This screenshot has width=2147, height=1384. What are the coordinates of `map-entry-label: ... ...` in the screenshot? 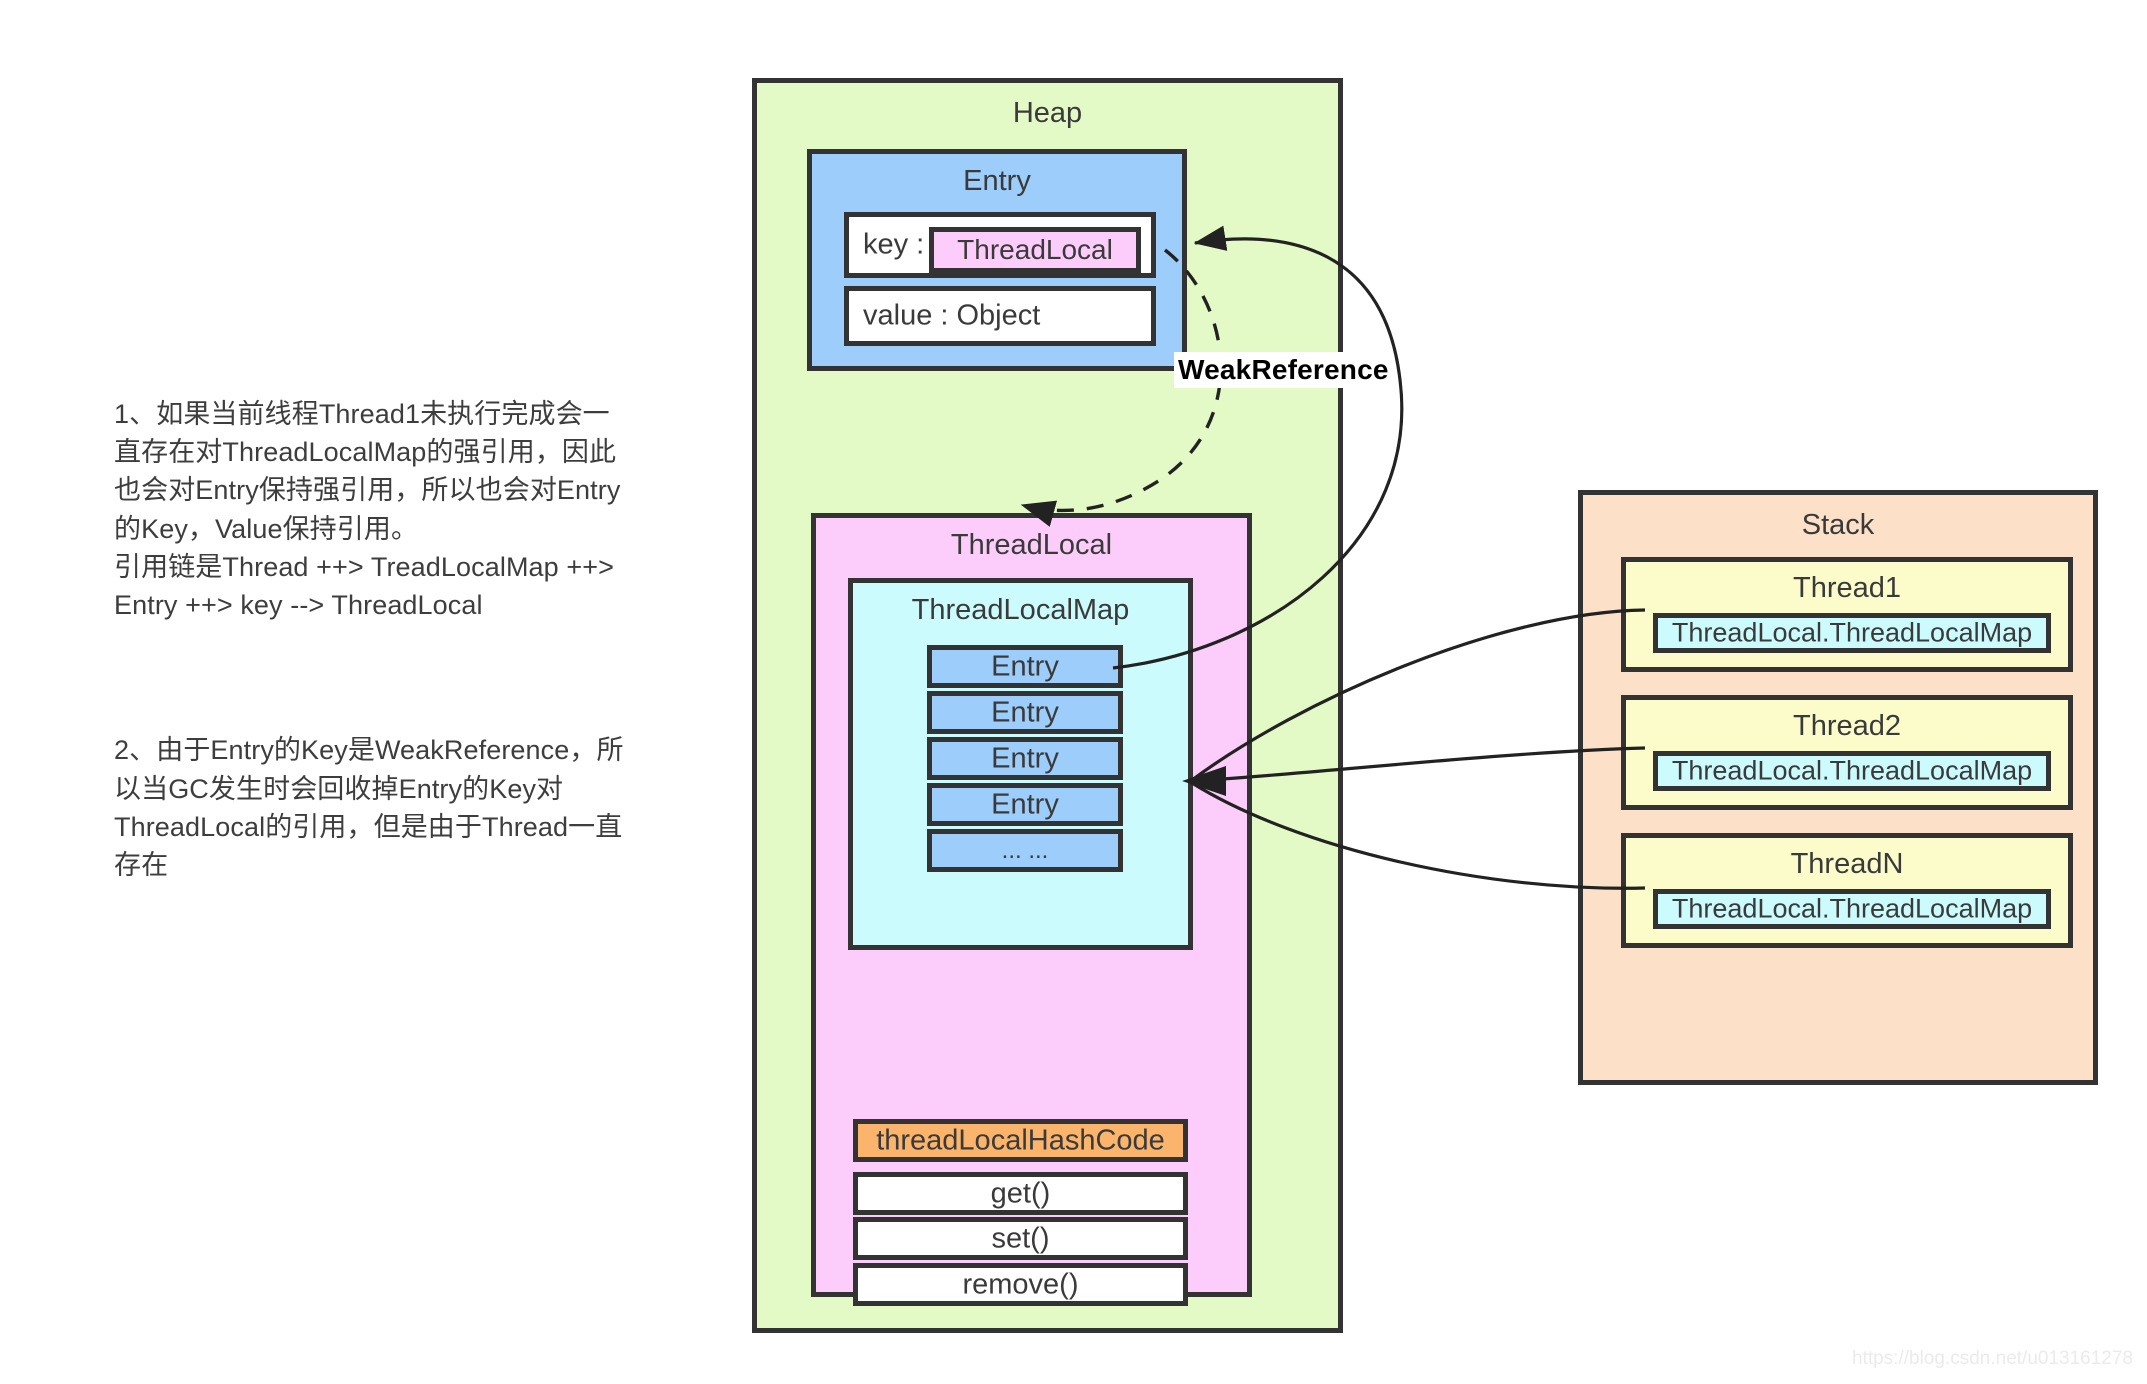 It's located at (1025, 850).